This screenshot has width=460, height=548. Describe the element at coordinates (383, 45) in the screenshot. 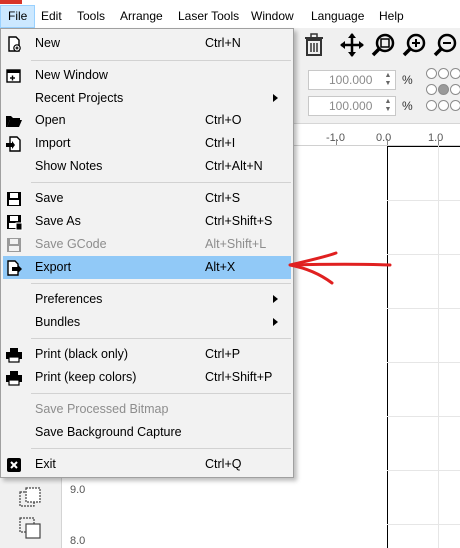

I see `zoom-fit-icon` at that location.